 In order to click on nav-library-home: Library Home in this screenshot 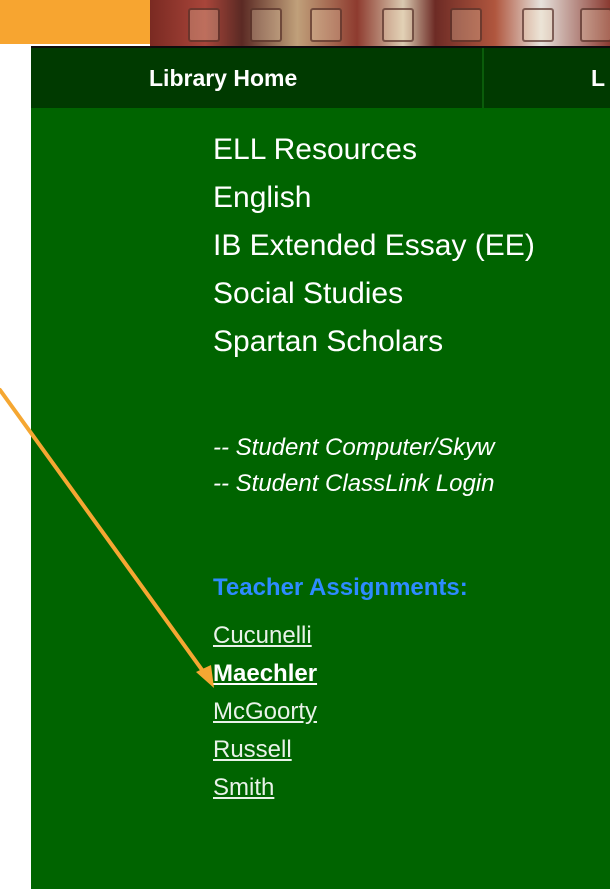, I will do `click(223, 78)`.